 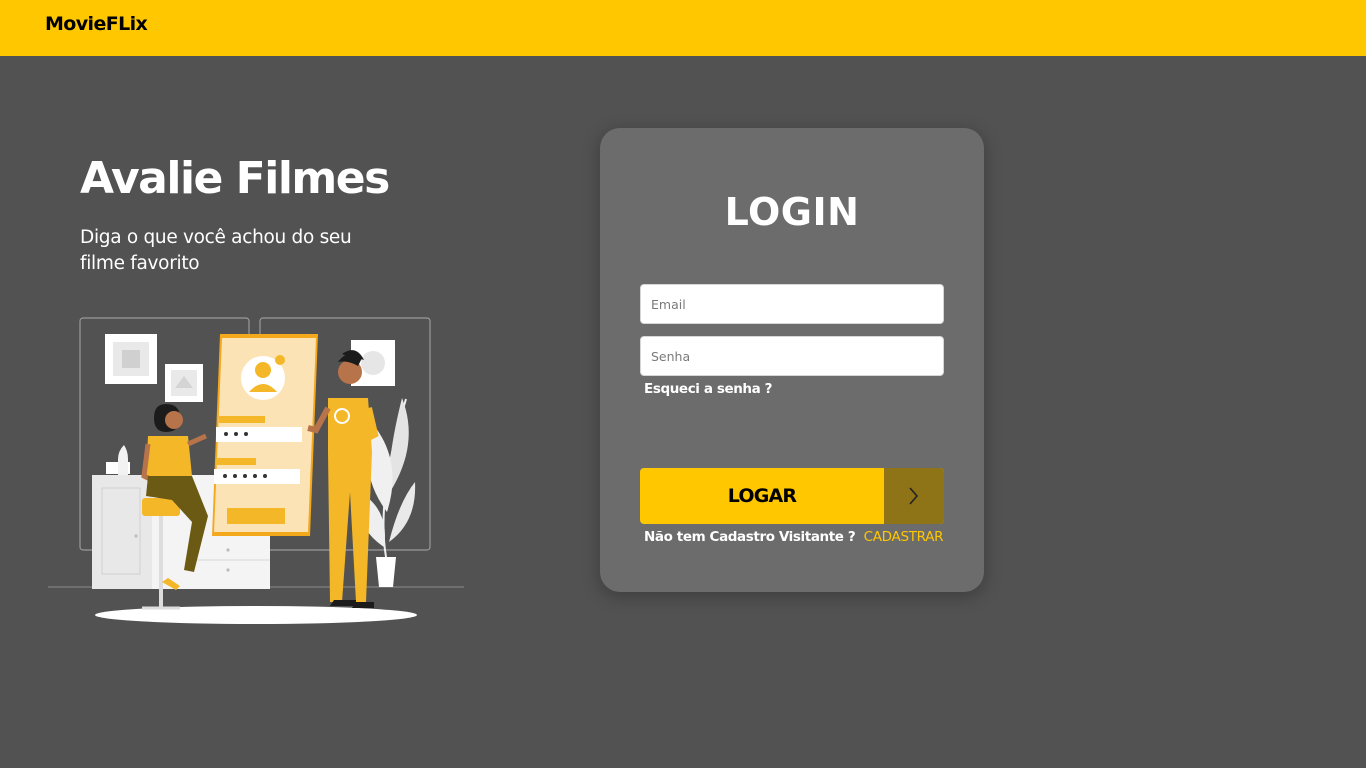 I want to click on signup-prompt-row: Não tem Cadastro Visitante ? CADASTRAR, so click(x=794, y=537).